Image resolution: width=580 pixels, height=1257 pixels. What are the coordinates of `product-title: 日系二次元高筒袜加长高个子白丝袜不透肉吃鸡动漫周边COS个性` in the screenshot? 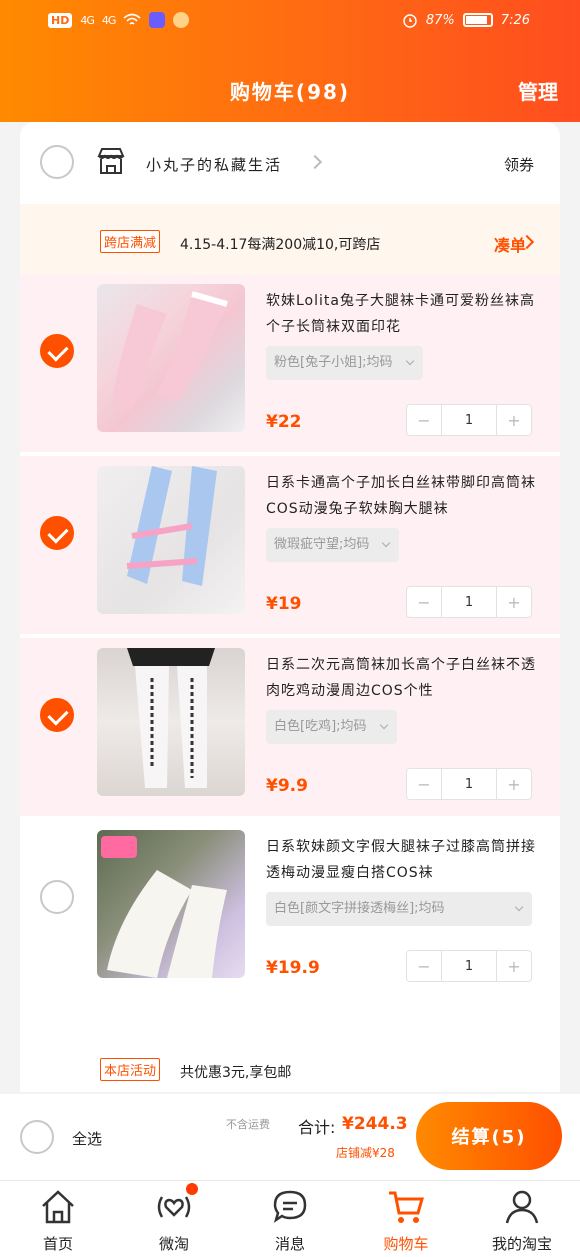 It's located at (401, 678).